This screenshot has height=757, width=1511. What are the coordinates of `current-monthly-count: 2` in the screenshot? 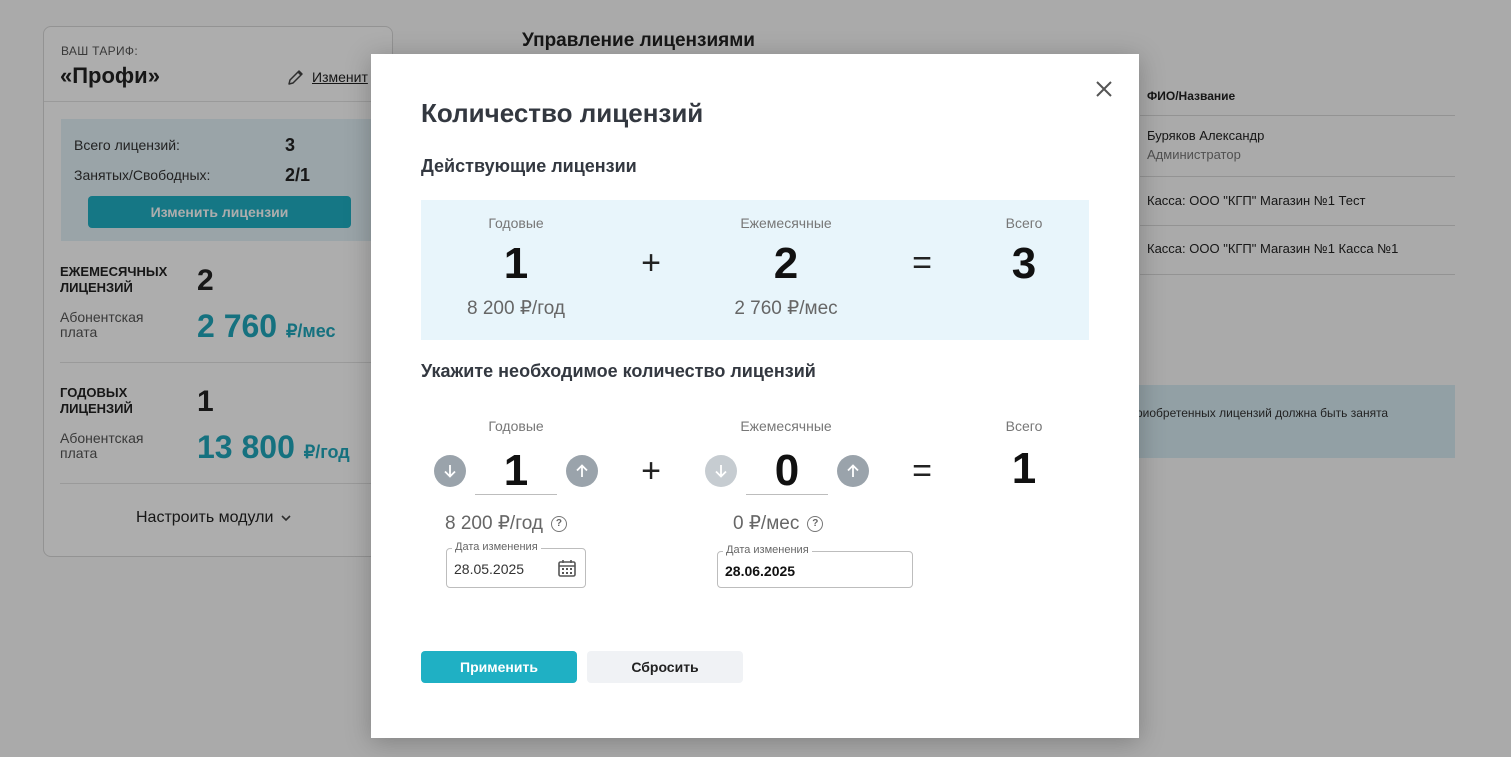 It's located at (786, 263).